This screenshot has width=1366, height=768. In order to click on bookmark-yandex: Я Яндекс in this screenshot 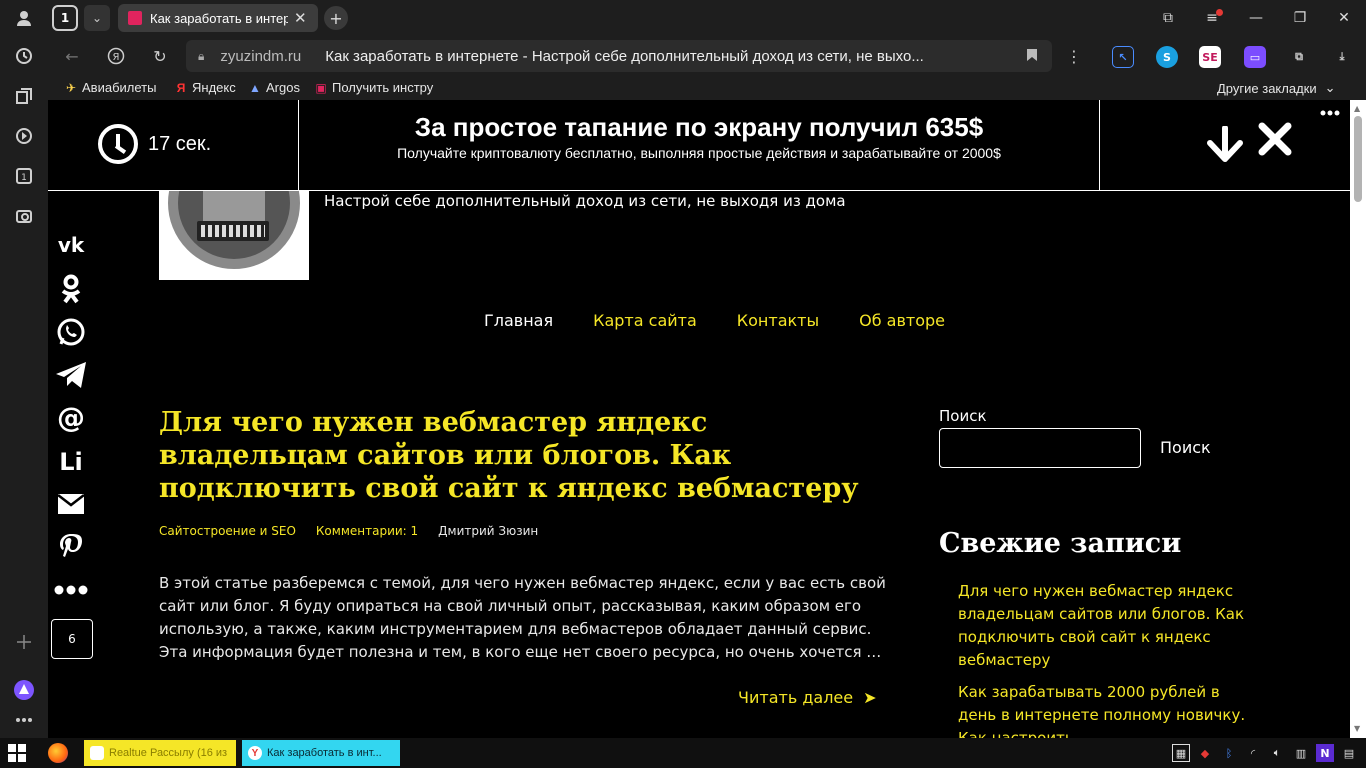, I will do `click(205, 87)`.